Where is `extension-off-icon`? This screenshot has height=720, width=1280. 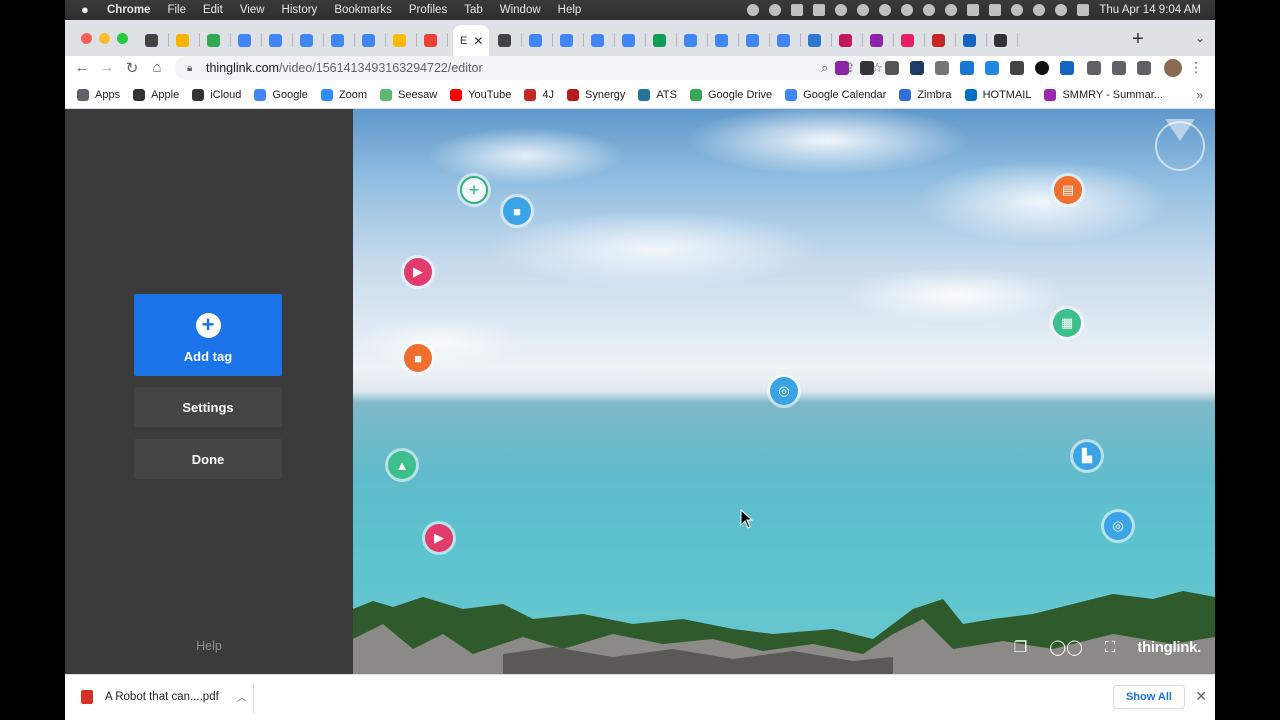
extension-off-icon is located at coordinates (1067, 68).